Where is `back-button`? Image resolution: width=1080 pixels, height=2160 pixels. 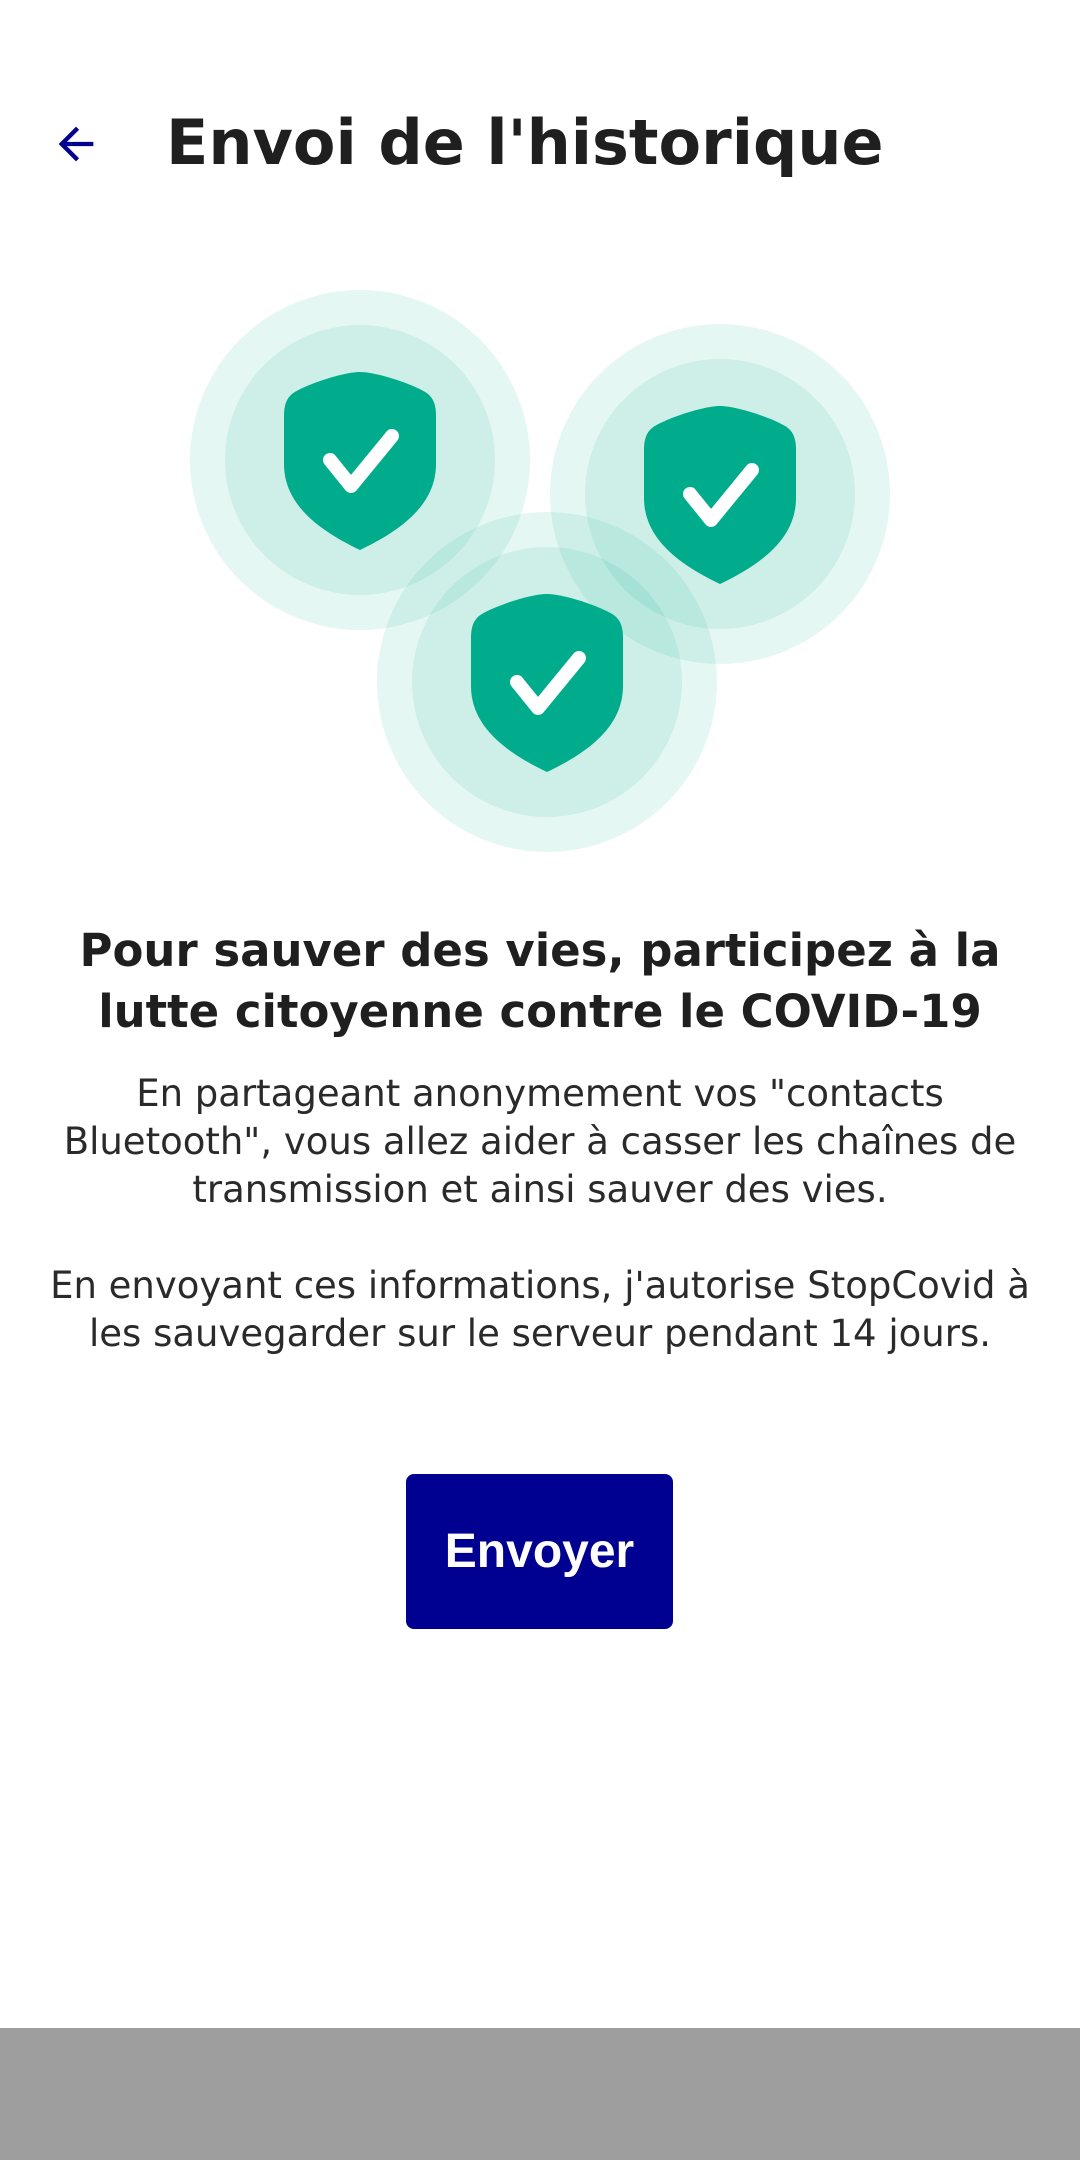 back-button is located at coordinates (76, 144).